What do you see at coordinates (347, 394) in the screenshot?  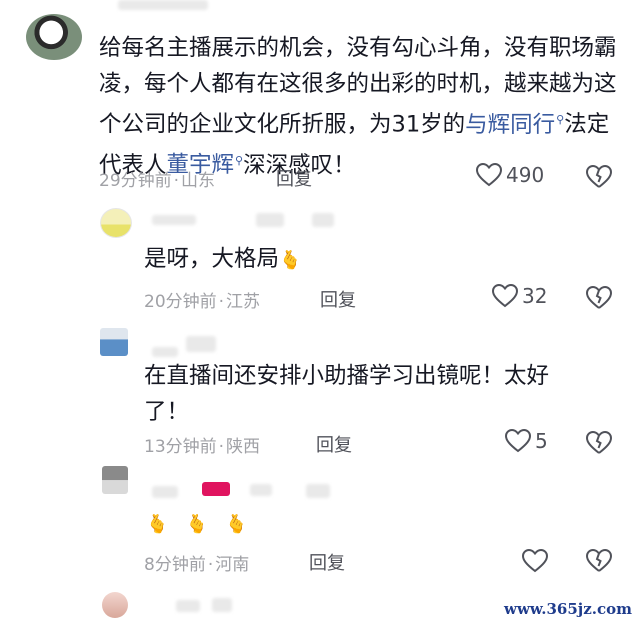 I see `comment-text: 在直播间还安排小助播学习出镜呢！太好 了！` at bounding box center [347, 394].